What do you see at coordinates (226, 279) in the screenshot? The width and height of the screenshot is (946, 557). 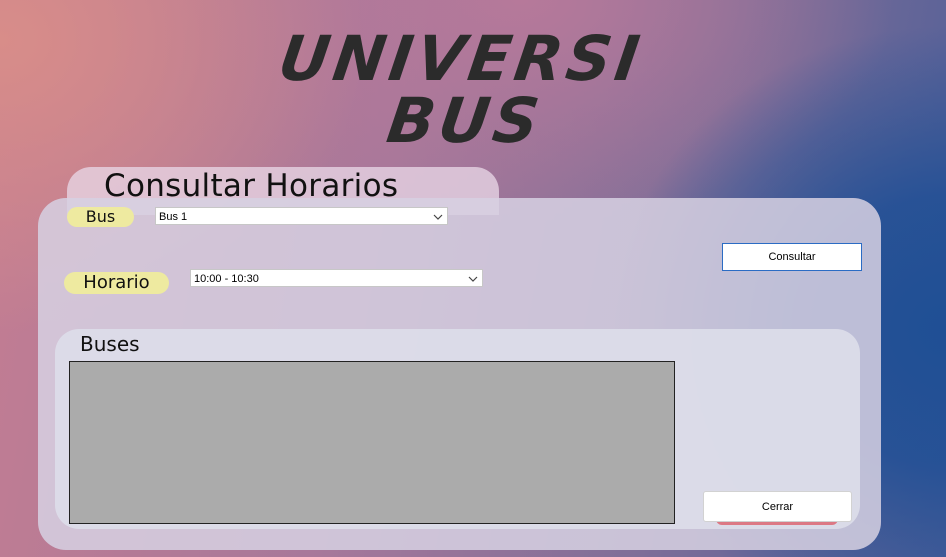 I see `horario-select-value: 10:00 - 10:30` at bounding box center [226, 279].